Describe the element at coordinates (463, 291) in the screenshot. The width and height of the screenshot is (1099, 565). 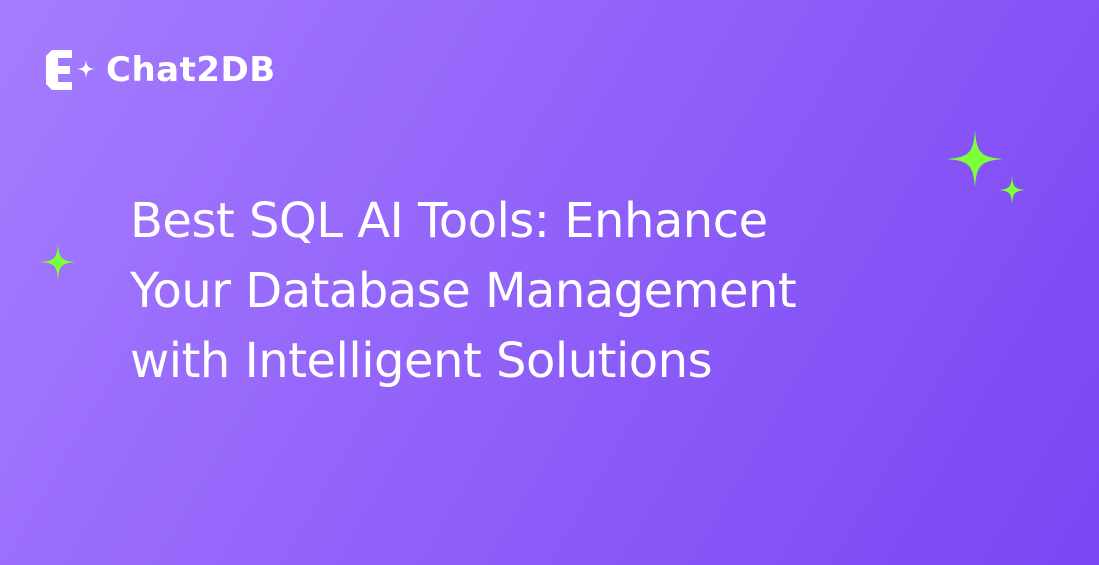
I see `headline-line: Your Database Management` at that location.